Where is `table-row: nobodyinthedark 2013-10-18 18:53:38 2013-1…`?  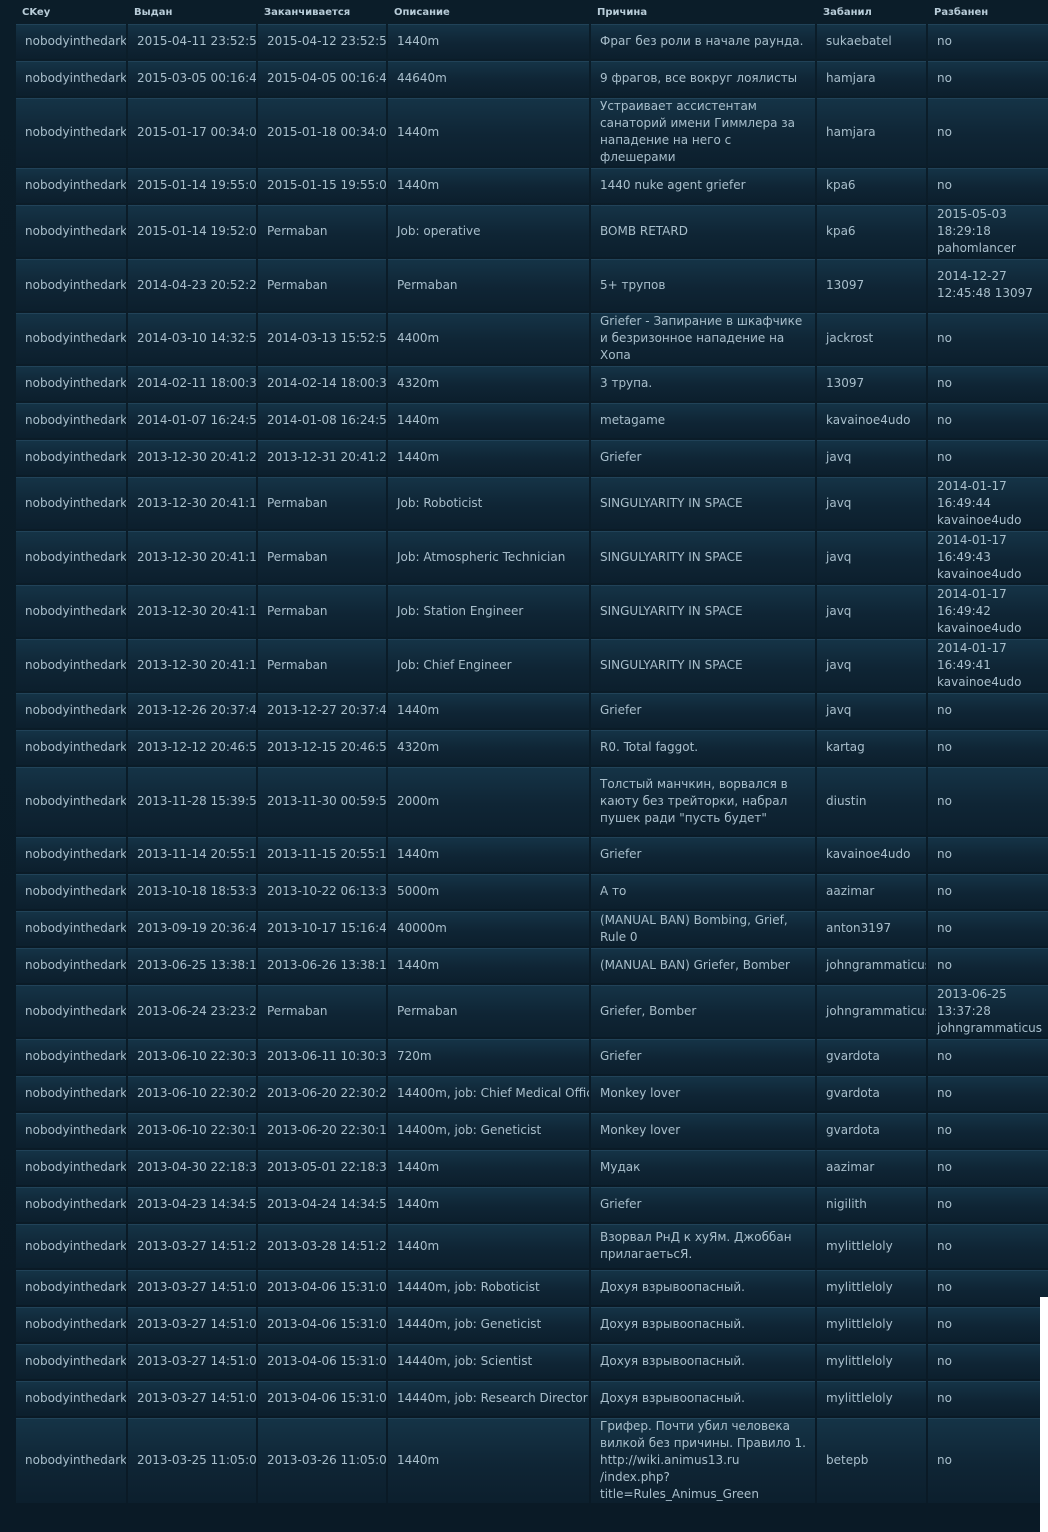 table-row: nobodyinthedark 2013-10-18 18:53:38 2013-1… is located at coordinates (532, 891).